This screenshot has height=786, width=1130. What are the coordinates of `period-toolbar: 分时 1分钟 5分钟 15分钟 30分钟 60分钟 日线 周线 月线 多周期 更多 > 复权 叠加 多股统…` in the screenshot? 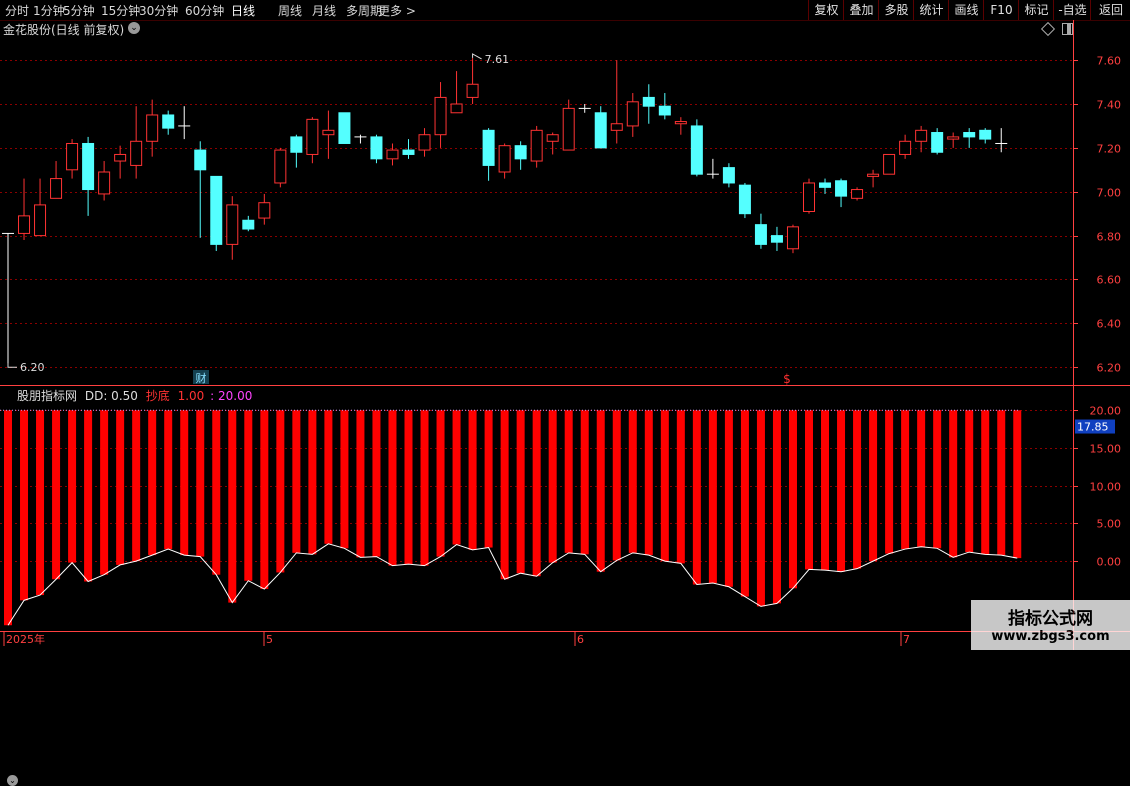 It's located at (565, 10).